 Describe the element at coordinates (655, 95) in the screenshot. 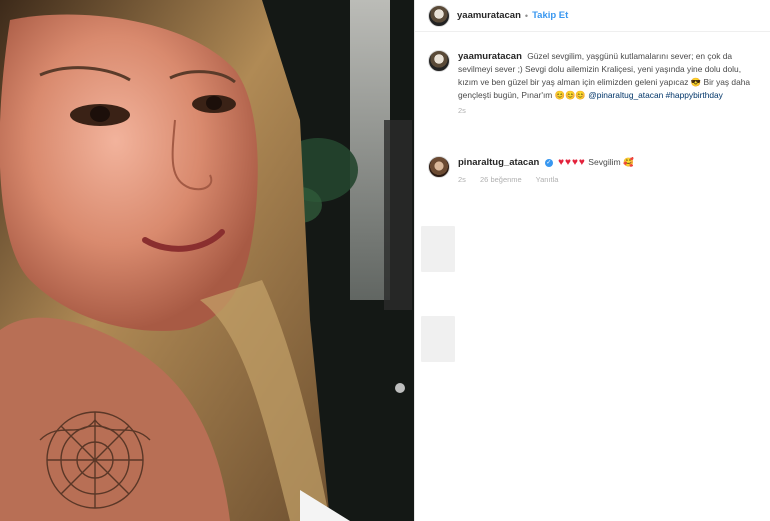

I see `caption-tags: @pinaraltug_atacan #happybirthday` at that location.